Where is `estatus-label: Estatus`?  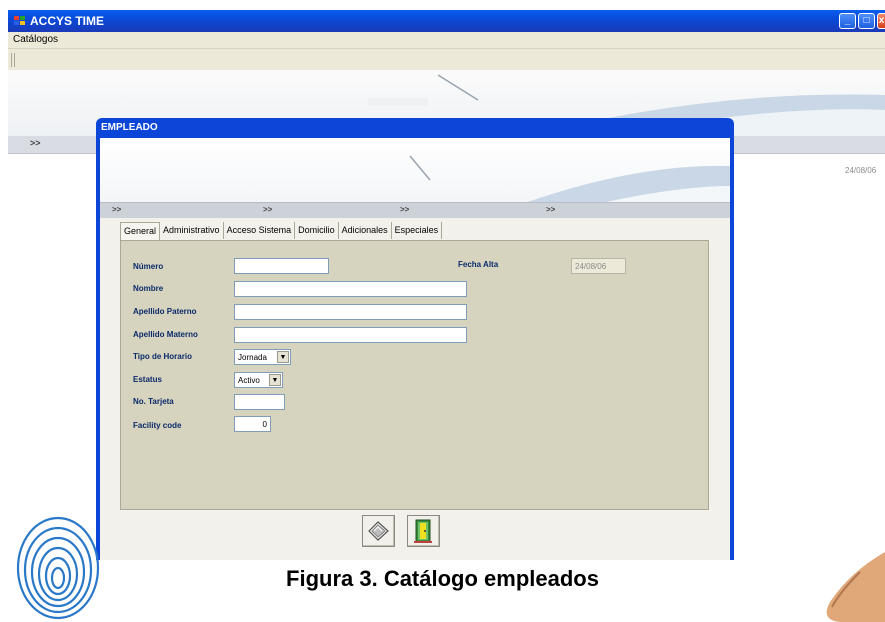 estatus-label: Estatus is located at coordinates (147, 379).